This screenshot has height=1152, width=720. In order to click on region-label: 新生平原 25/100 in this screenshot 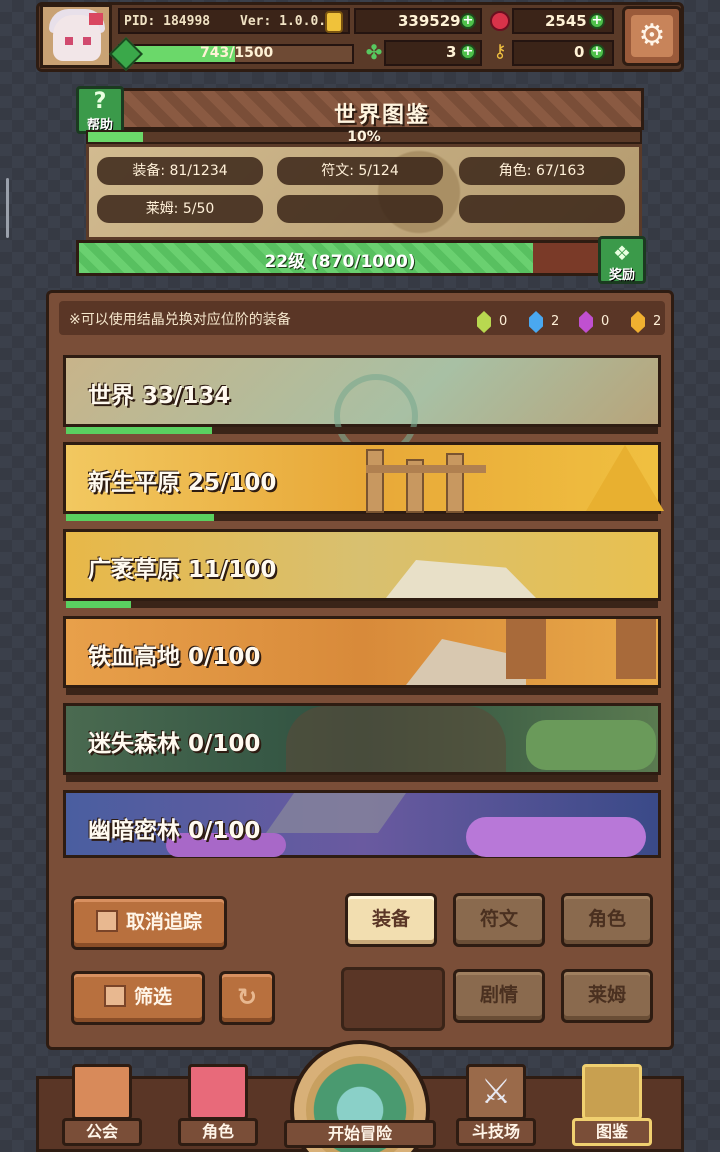, I will do `click(182, 483)`.